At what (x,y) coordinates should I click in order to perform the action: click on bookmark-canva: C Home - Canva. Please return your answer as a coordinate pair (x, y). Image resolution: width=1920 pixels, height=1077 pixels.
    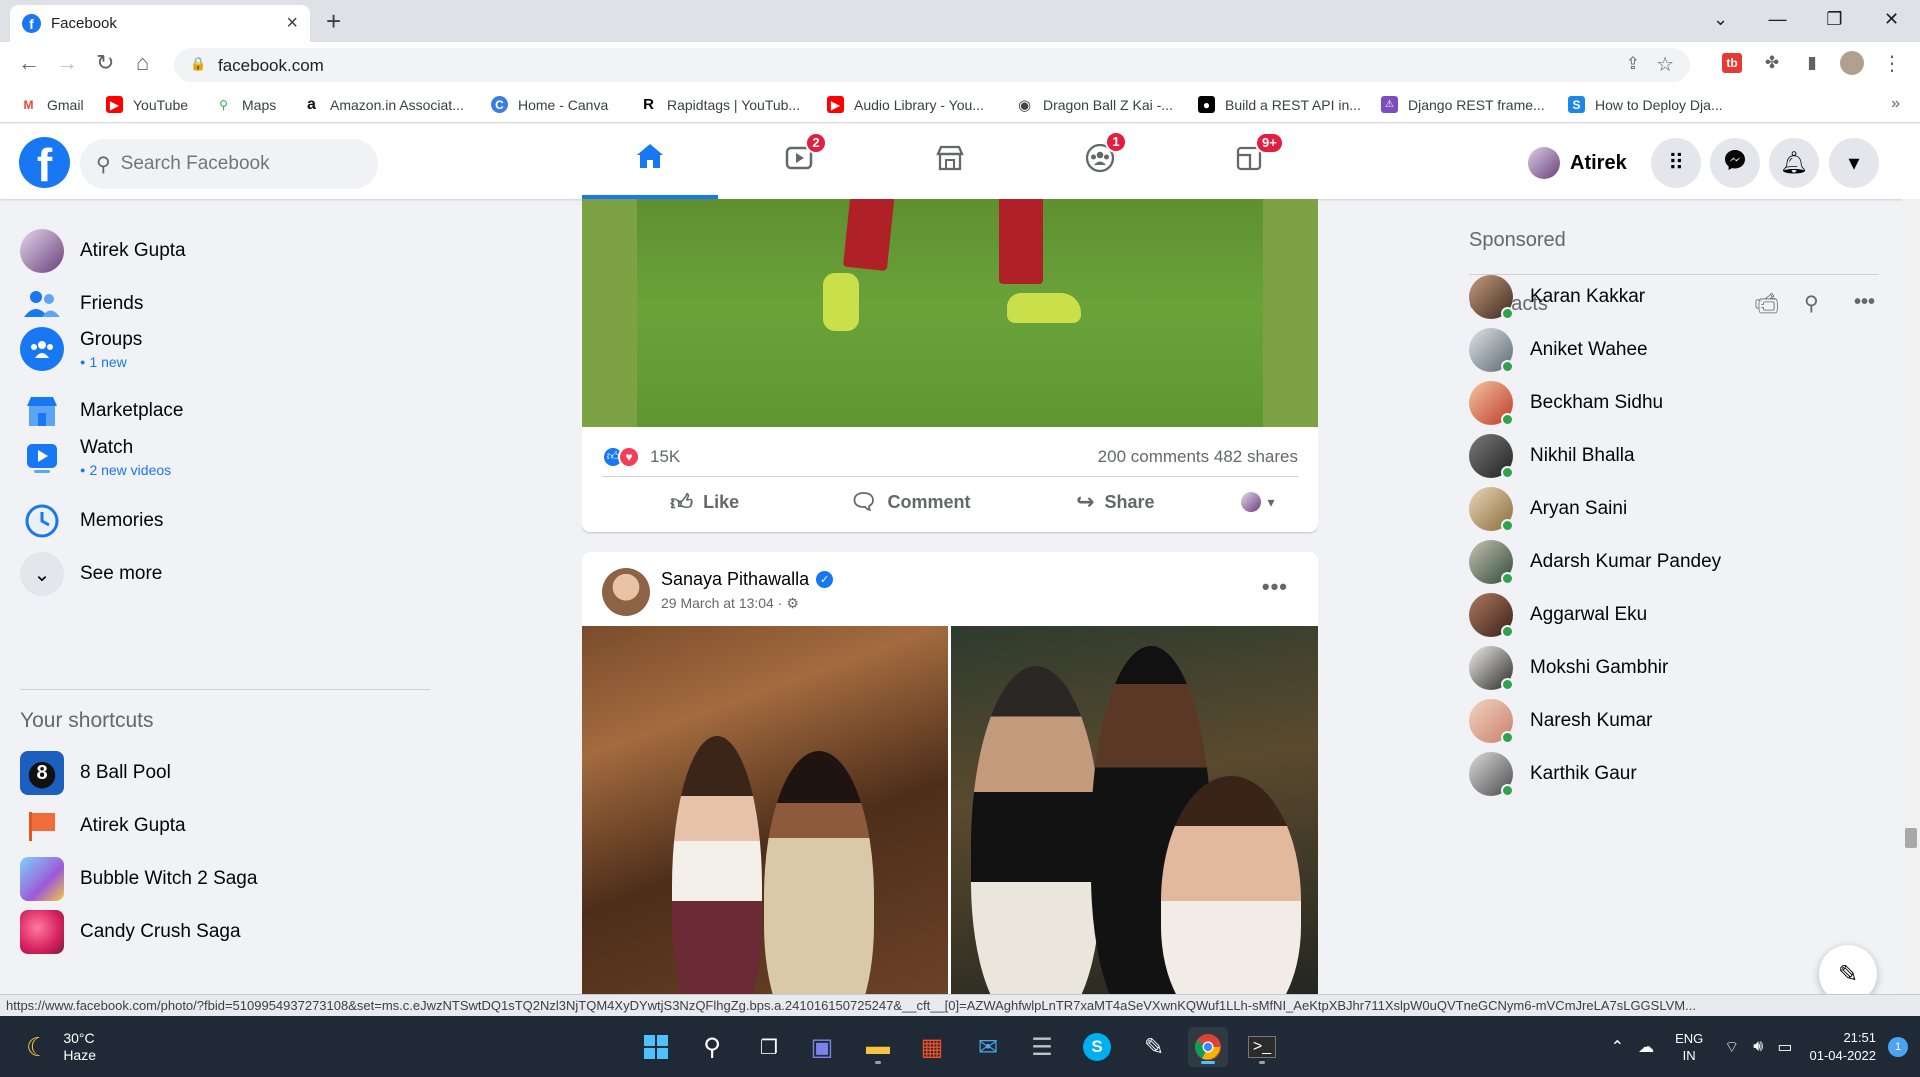
    Looking at the image, I should click on (549, 104).